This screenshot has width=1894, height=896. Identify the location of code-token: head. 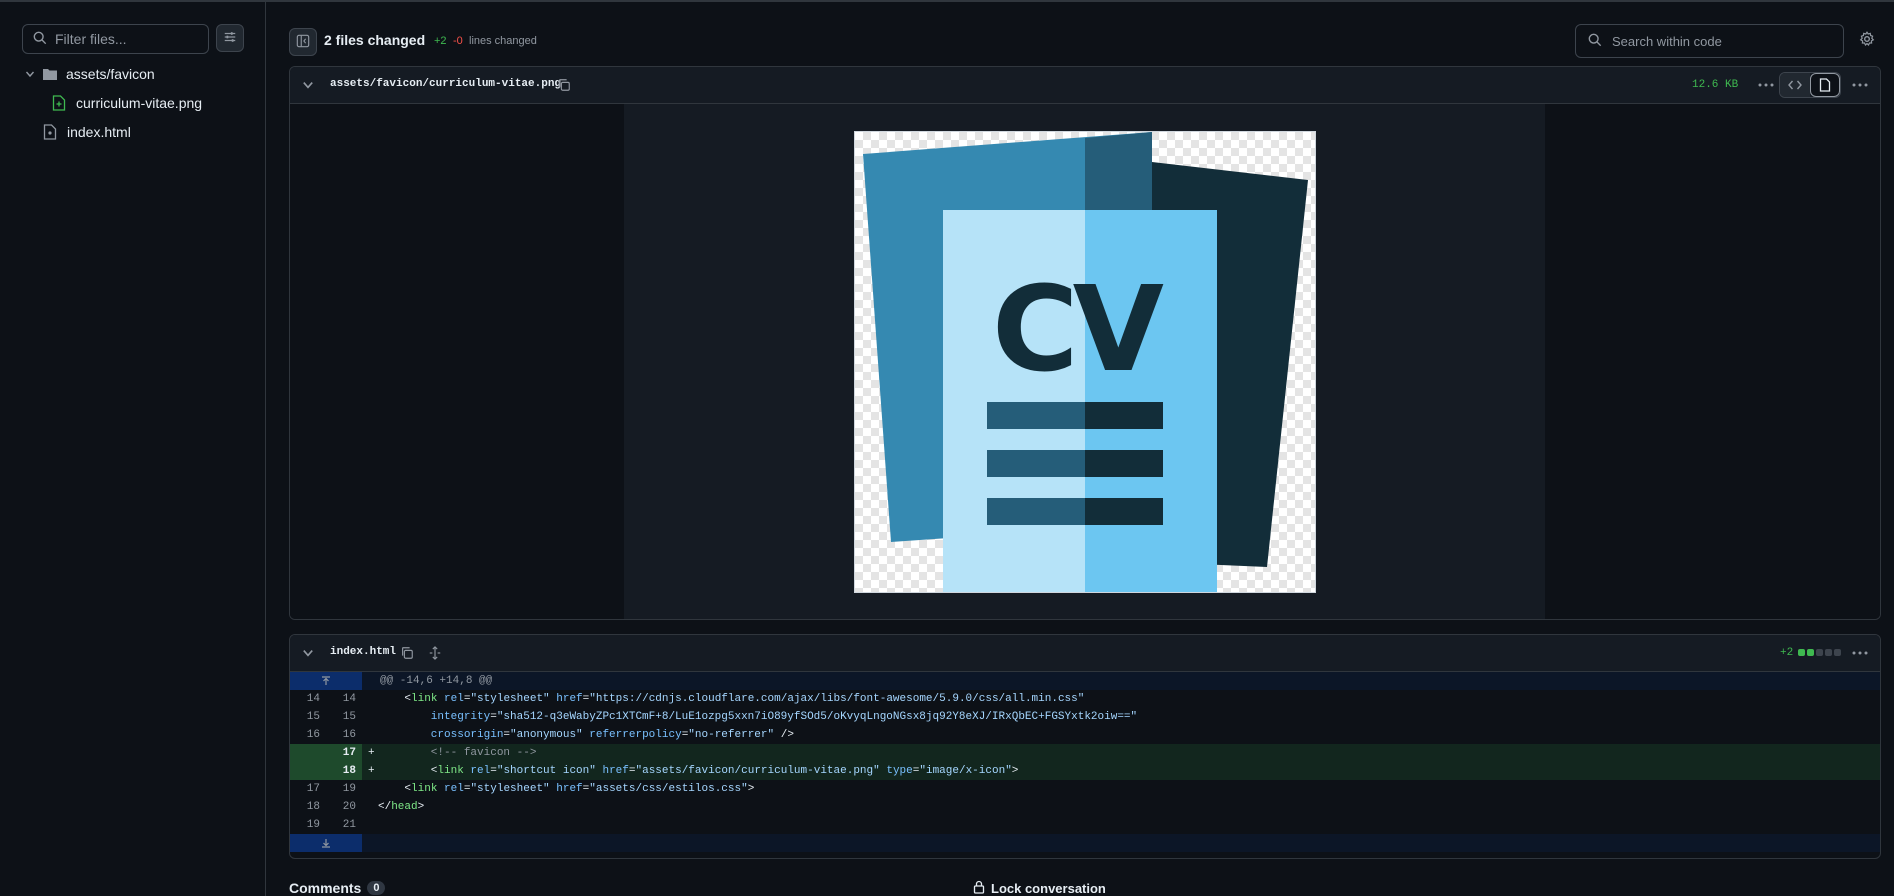
(404, 807).